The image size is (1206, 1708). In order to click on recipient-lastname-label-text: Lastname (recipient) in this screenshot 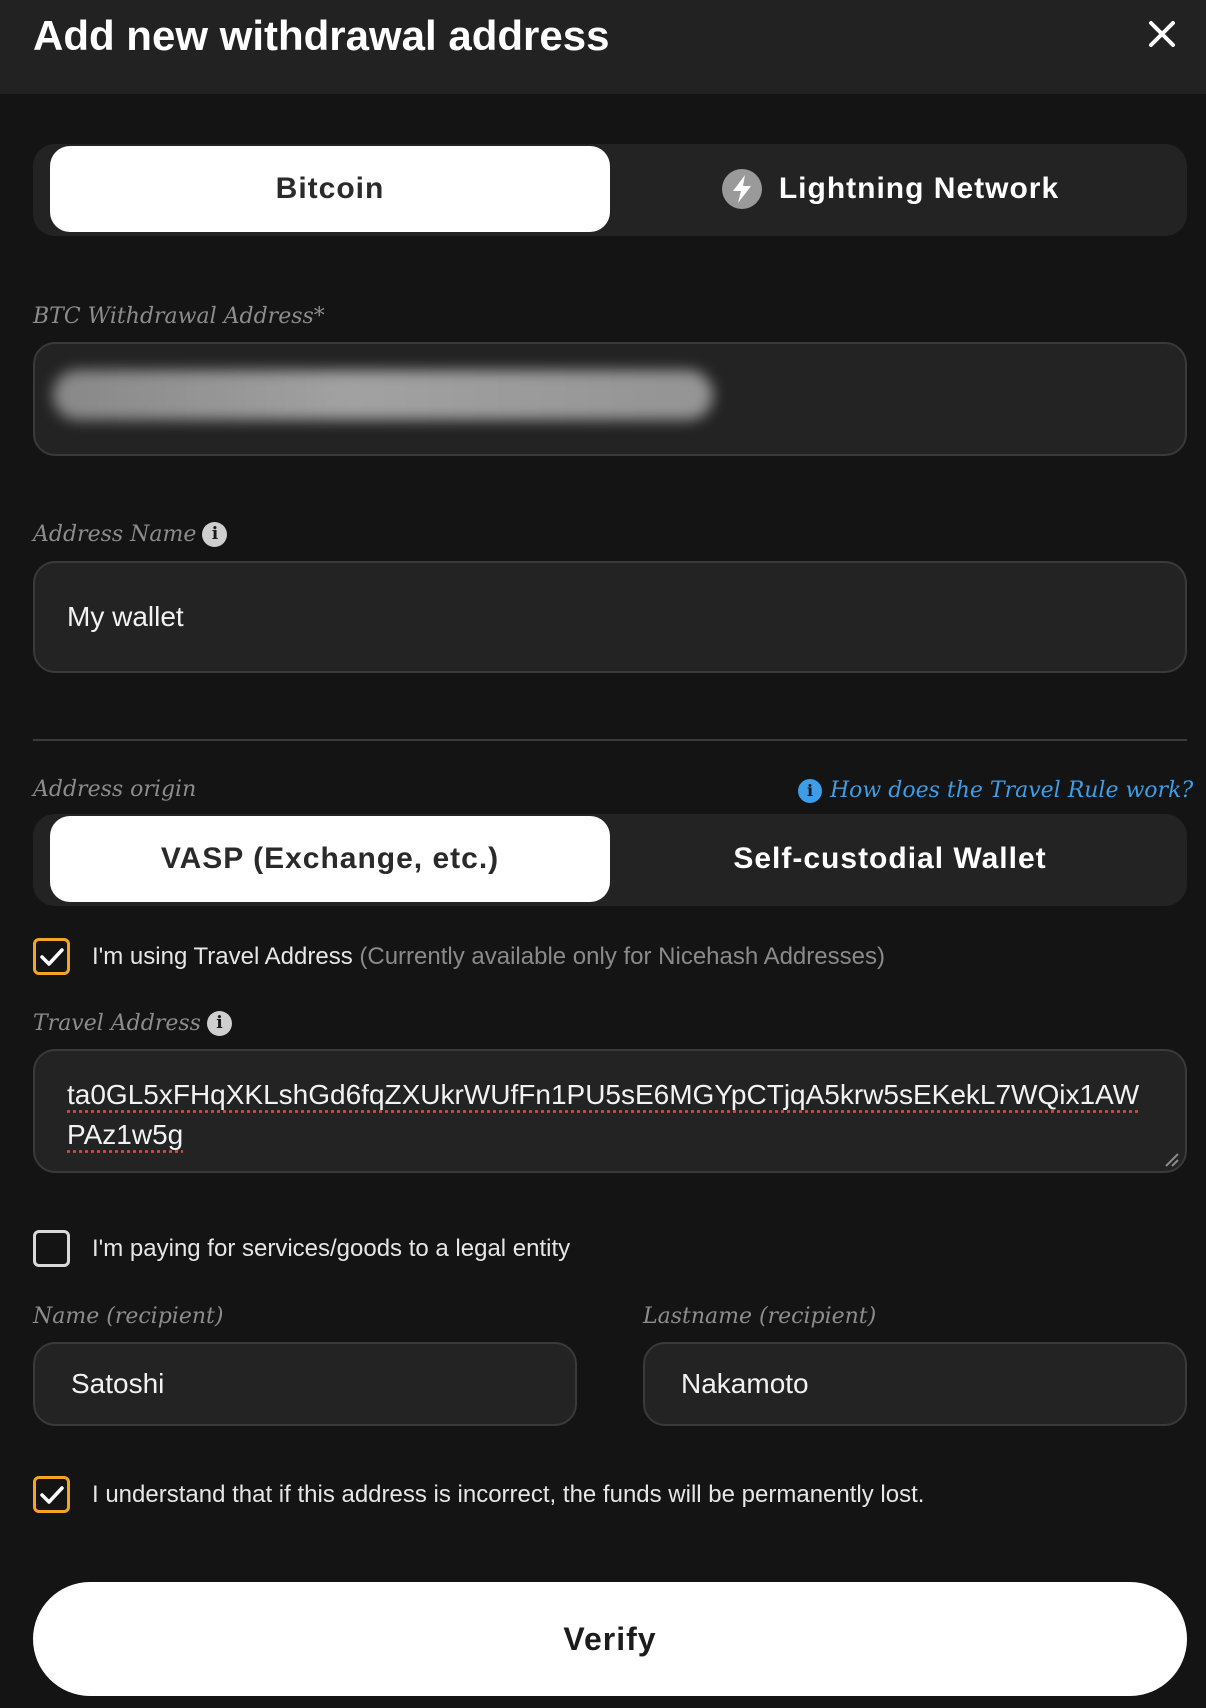, I will do `click(760, 1316)`.